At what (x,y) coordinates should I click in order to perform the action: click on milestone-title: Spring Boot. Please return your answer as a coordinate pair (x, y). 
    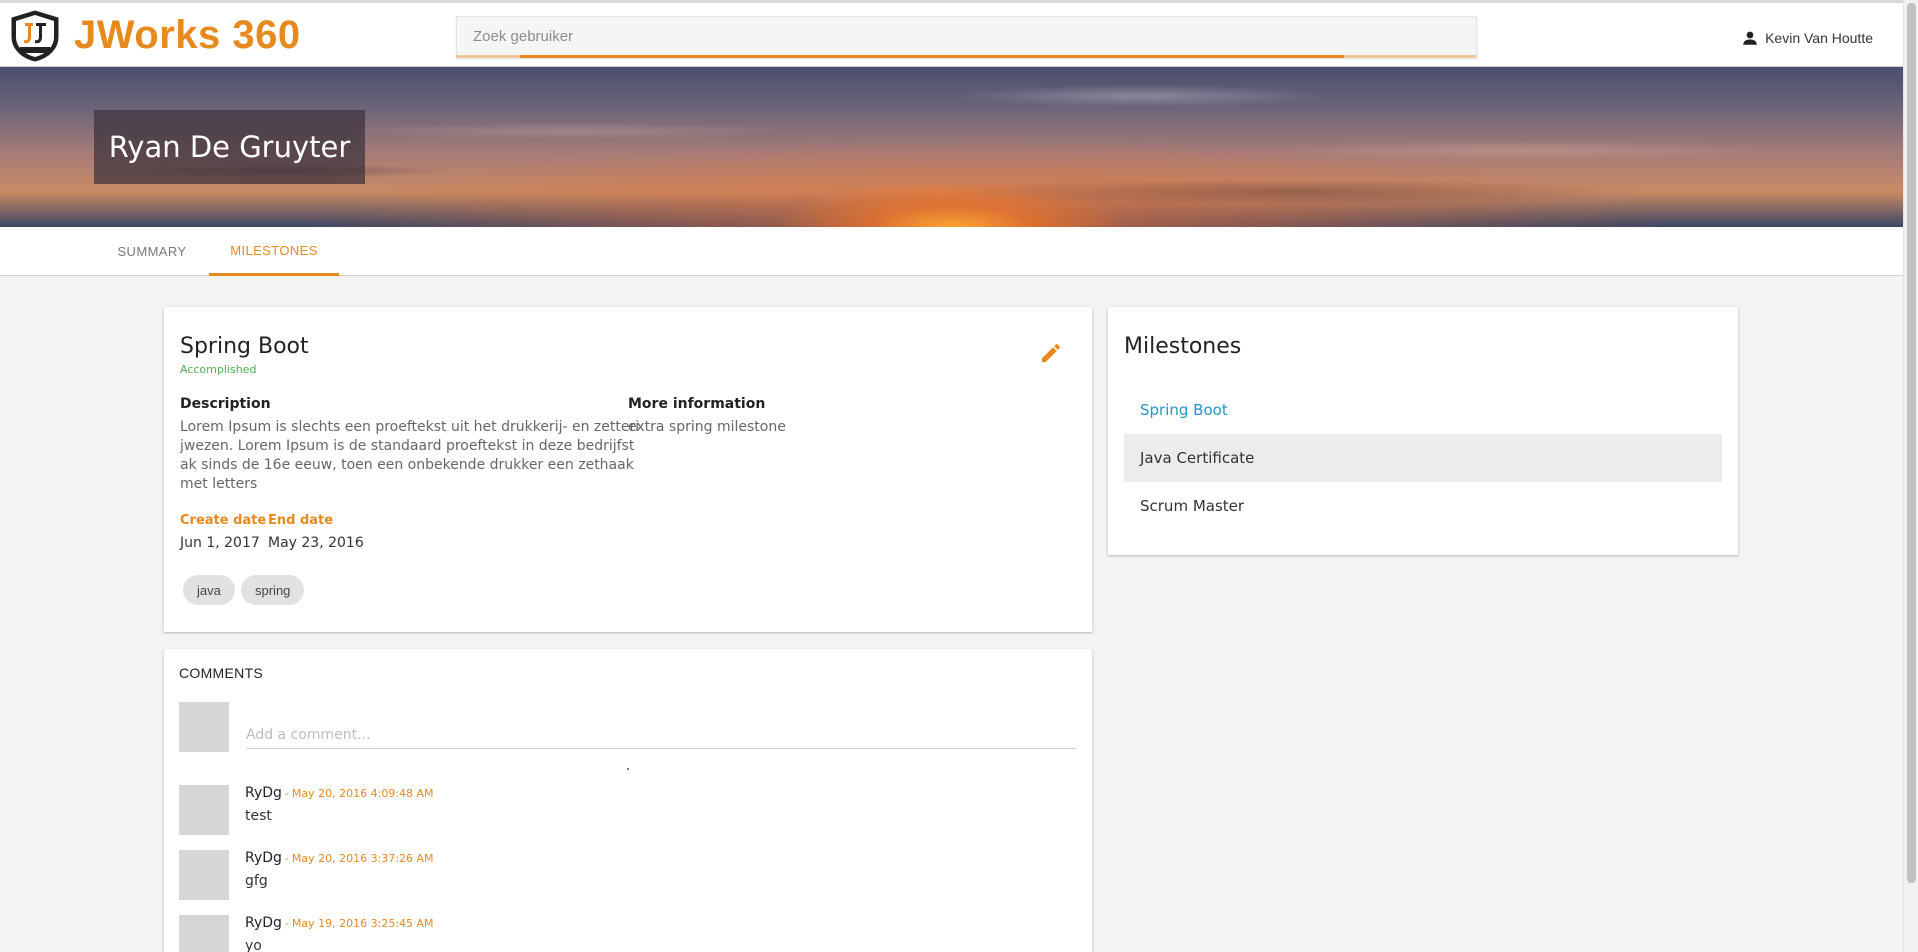
    Looking at the image, I should click on (244, 346).